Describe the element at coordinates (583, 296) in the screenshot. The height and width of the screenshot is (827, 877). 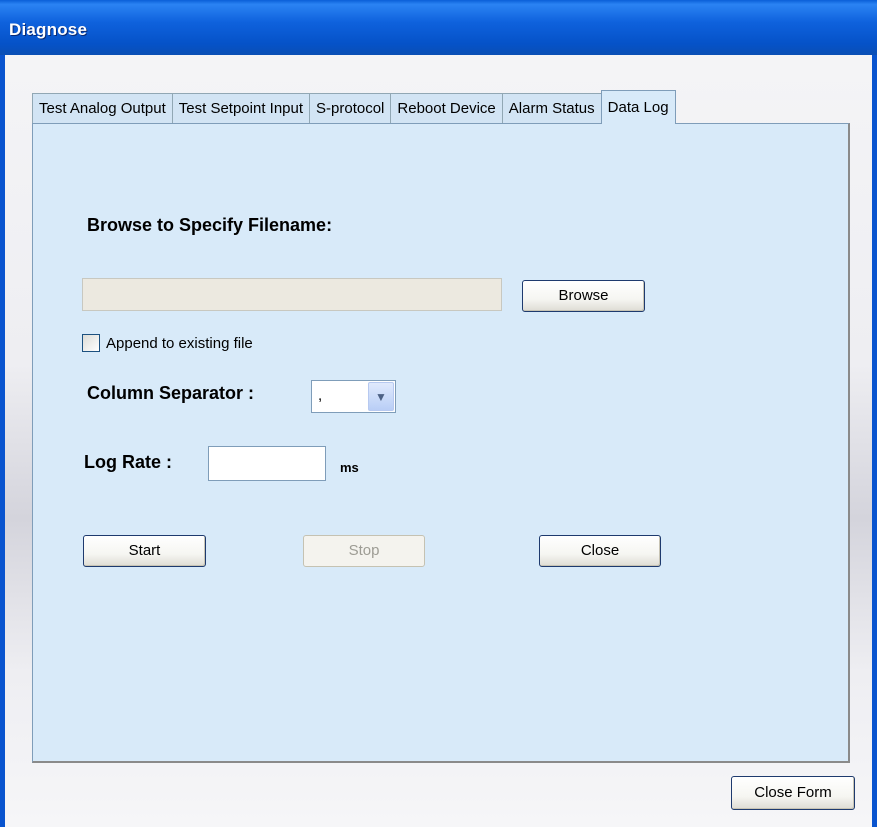
I see `browse-button: Browse` at that location.